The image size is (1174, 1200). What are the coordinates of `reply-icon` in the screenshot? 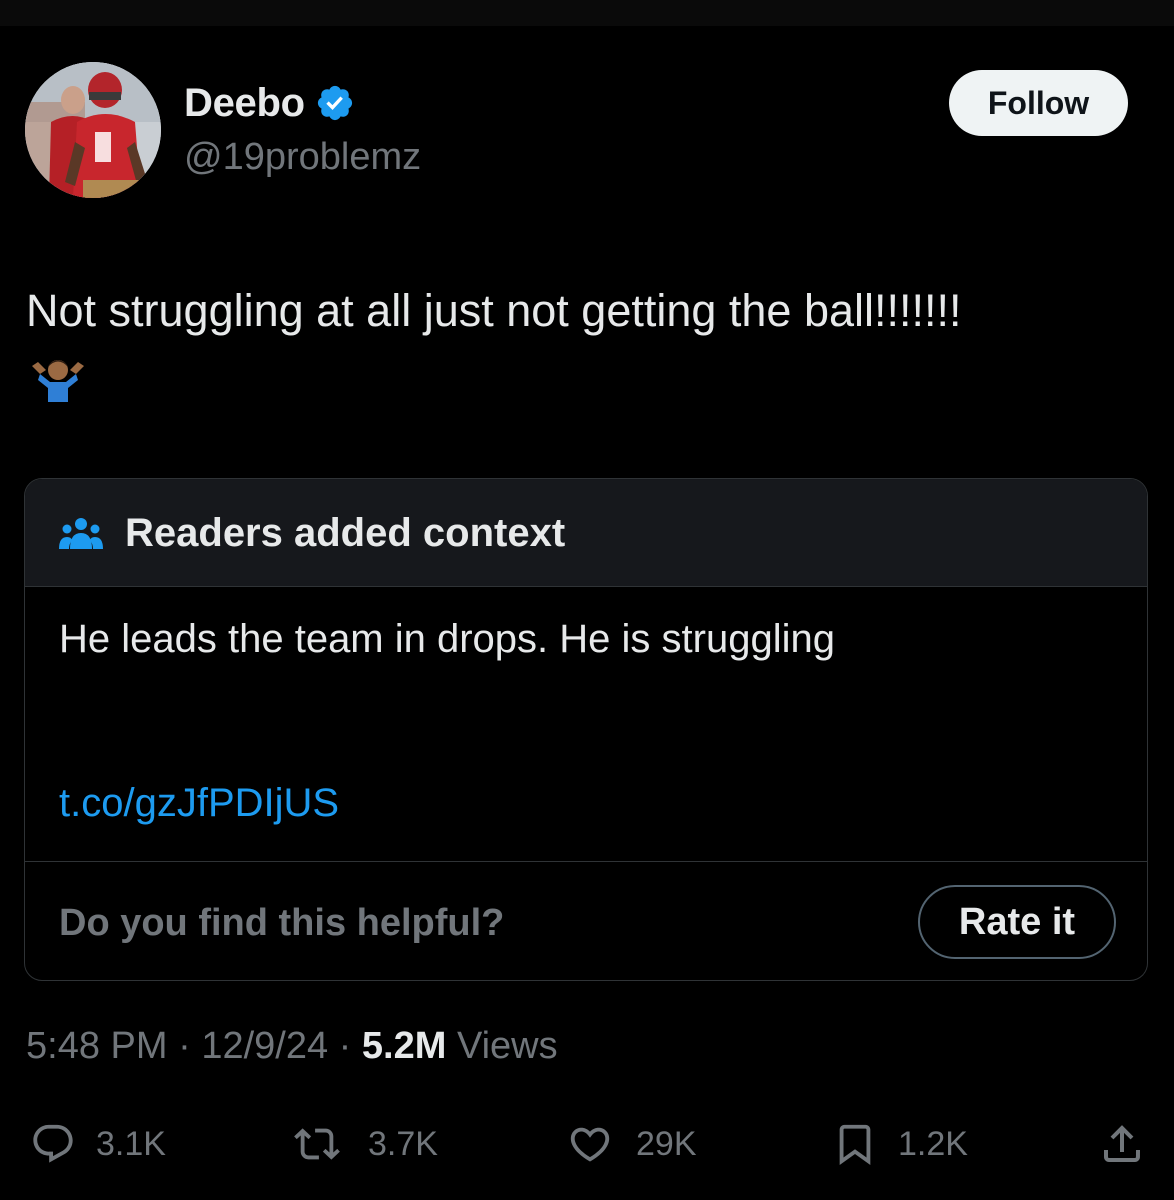 It's located at (53, 1143).